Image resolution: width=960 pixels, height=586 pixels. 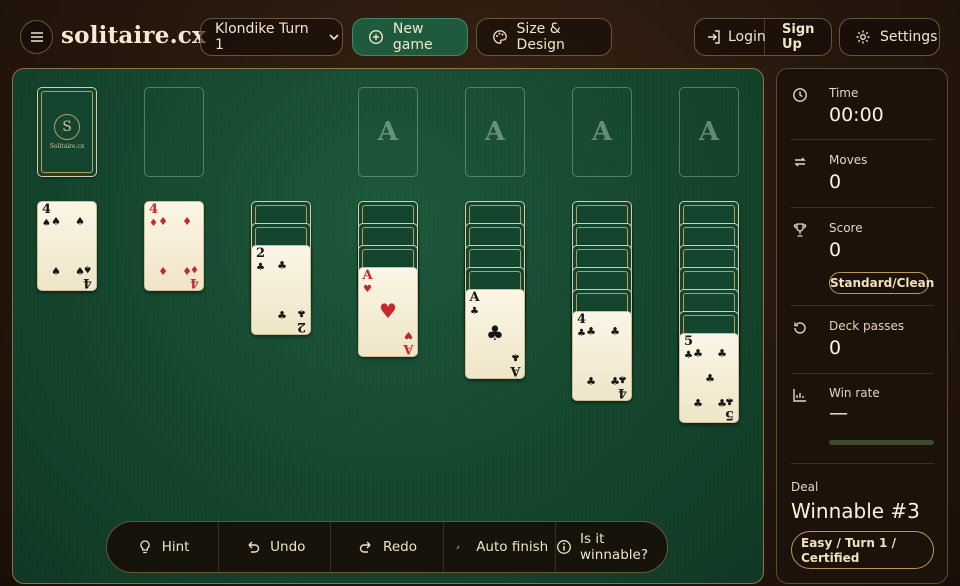 What do you see at coordinates (909, 37) in the screenshot?
I see `settings-label: Settings` at bounding box center [909, 37].